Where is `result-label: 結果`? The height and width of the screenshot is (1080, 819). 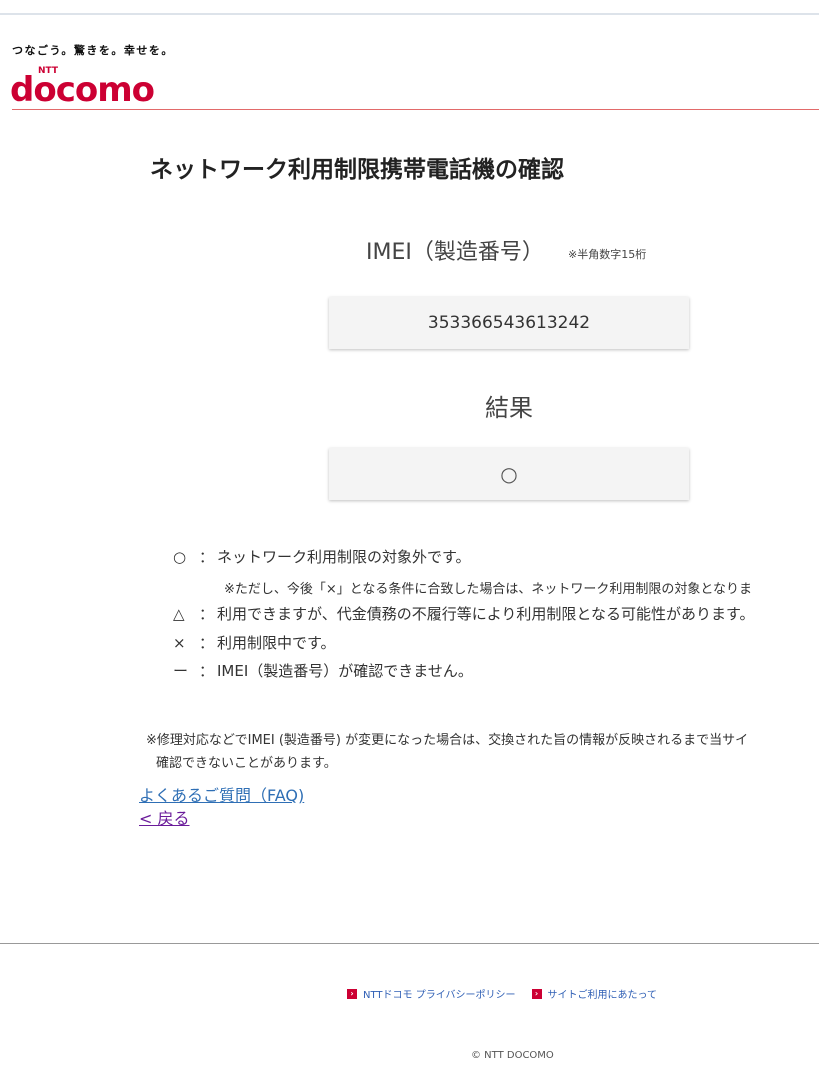
result-label: 結果 is located at coordinates (509, 408).